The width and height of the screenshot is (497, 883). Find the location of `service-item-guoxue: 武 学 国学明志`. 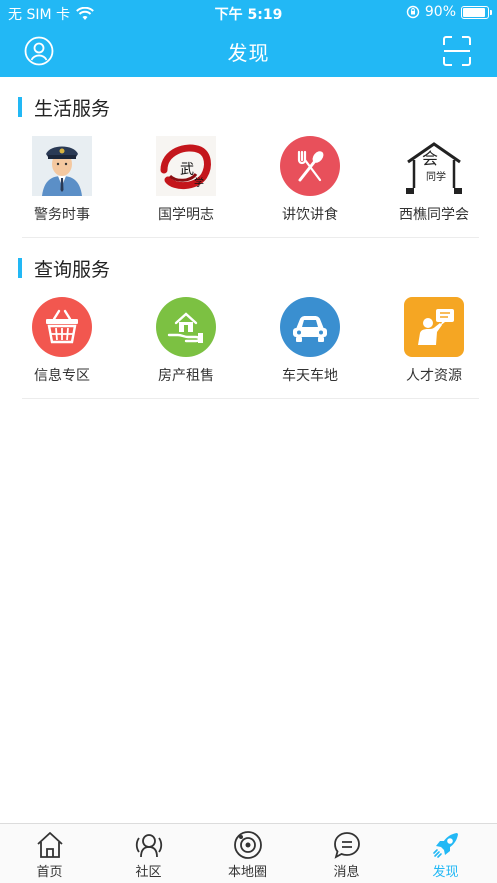

service-item-guoxue: 武 学 国学明志 is located at coordinates (186, 180).